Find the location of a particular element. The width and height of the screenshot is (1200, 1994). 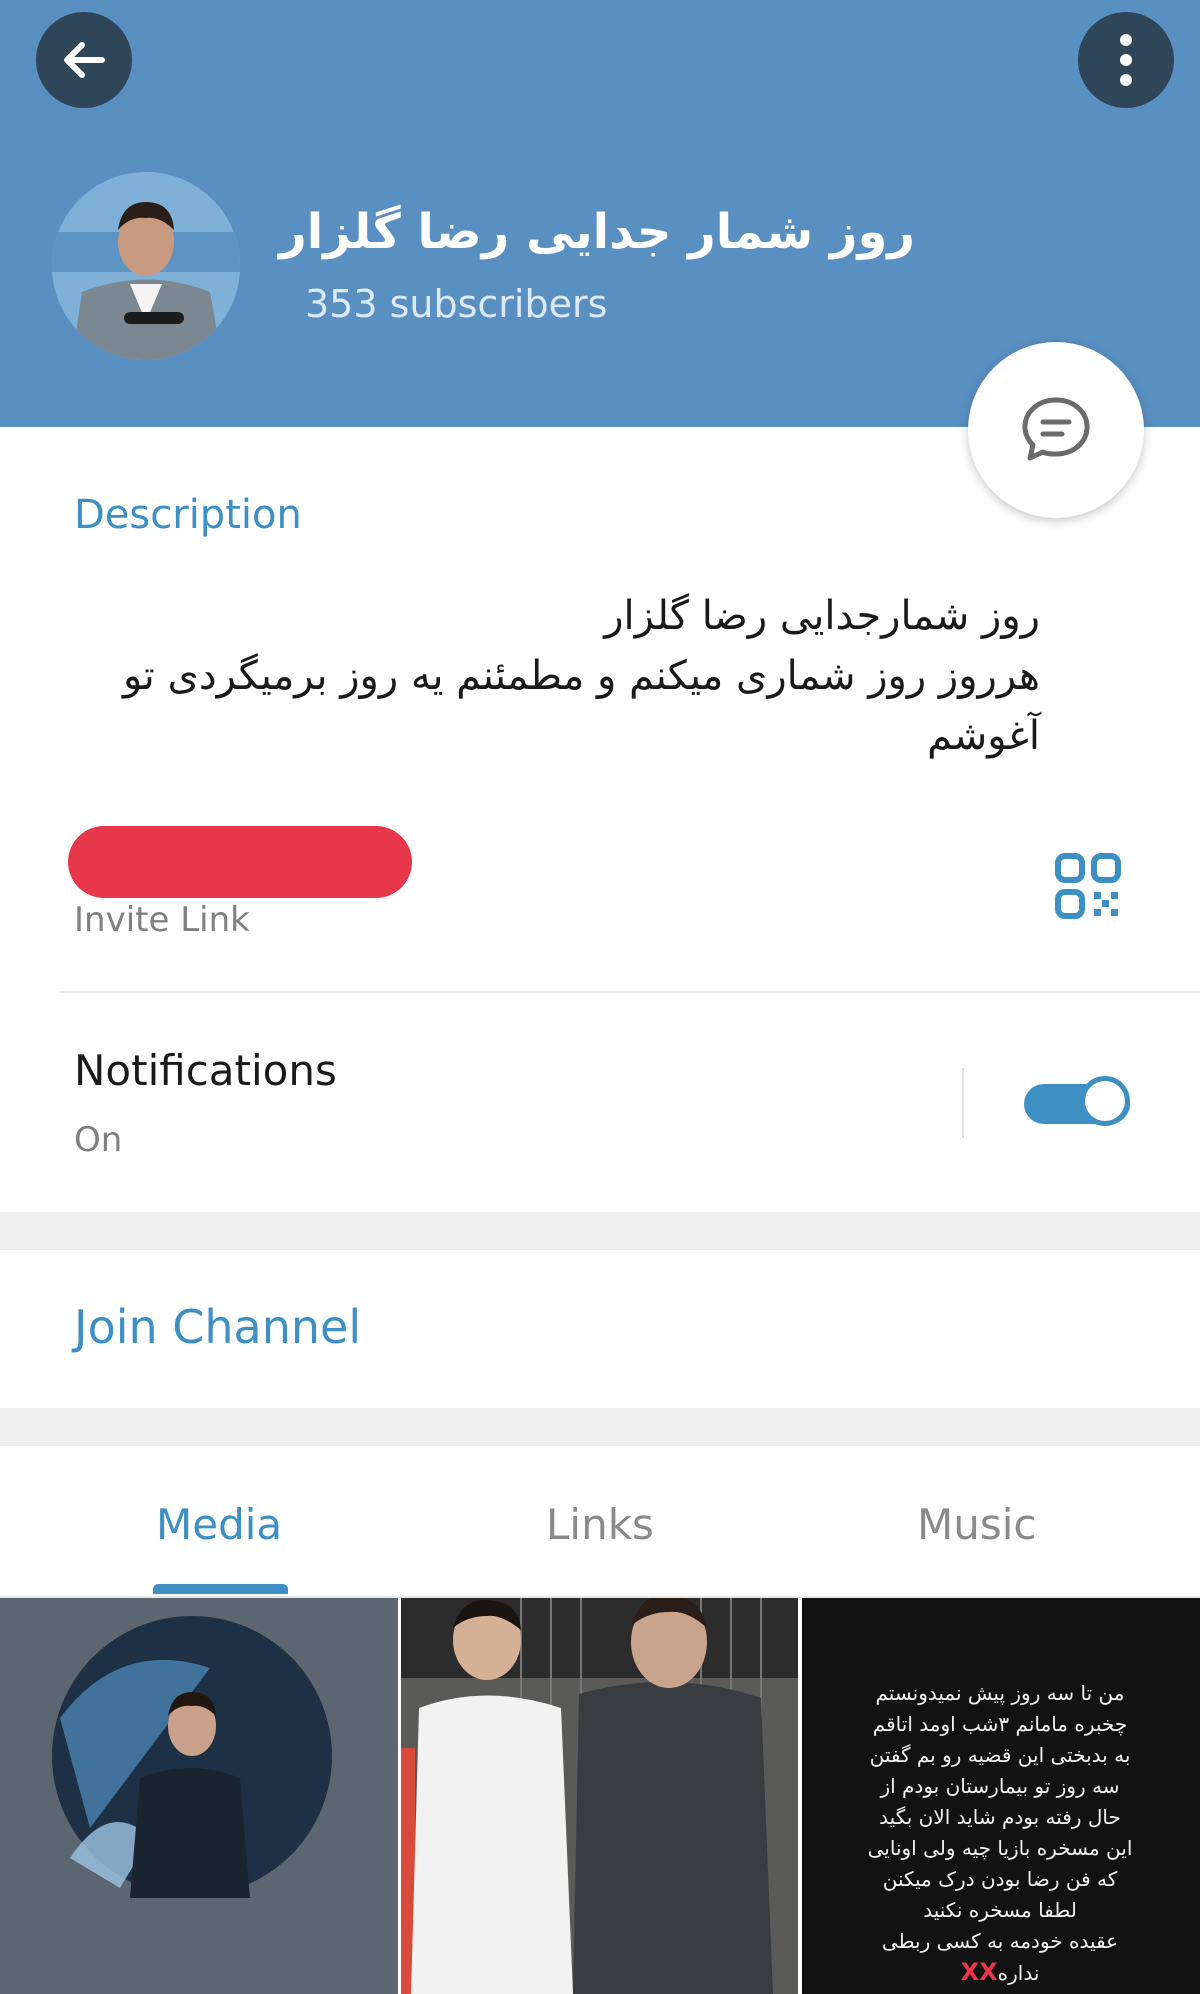

qr-code-icon is located at coordinates (1088, 886).